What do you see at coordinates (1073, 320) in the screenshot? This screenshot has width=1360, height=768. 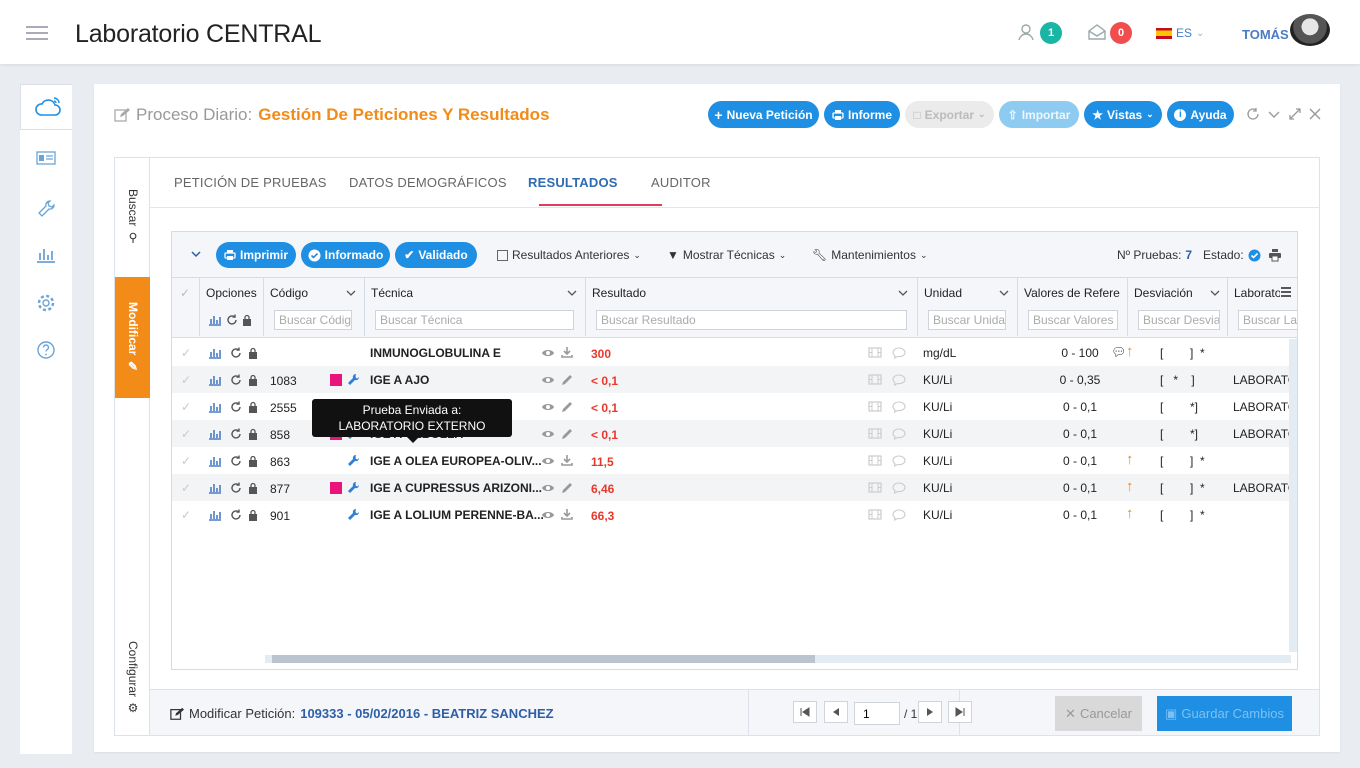 I see `reference-filter-input` at bounding box center [1073, 320].